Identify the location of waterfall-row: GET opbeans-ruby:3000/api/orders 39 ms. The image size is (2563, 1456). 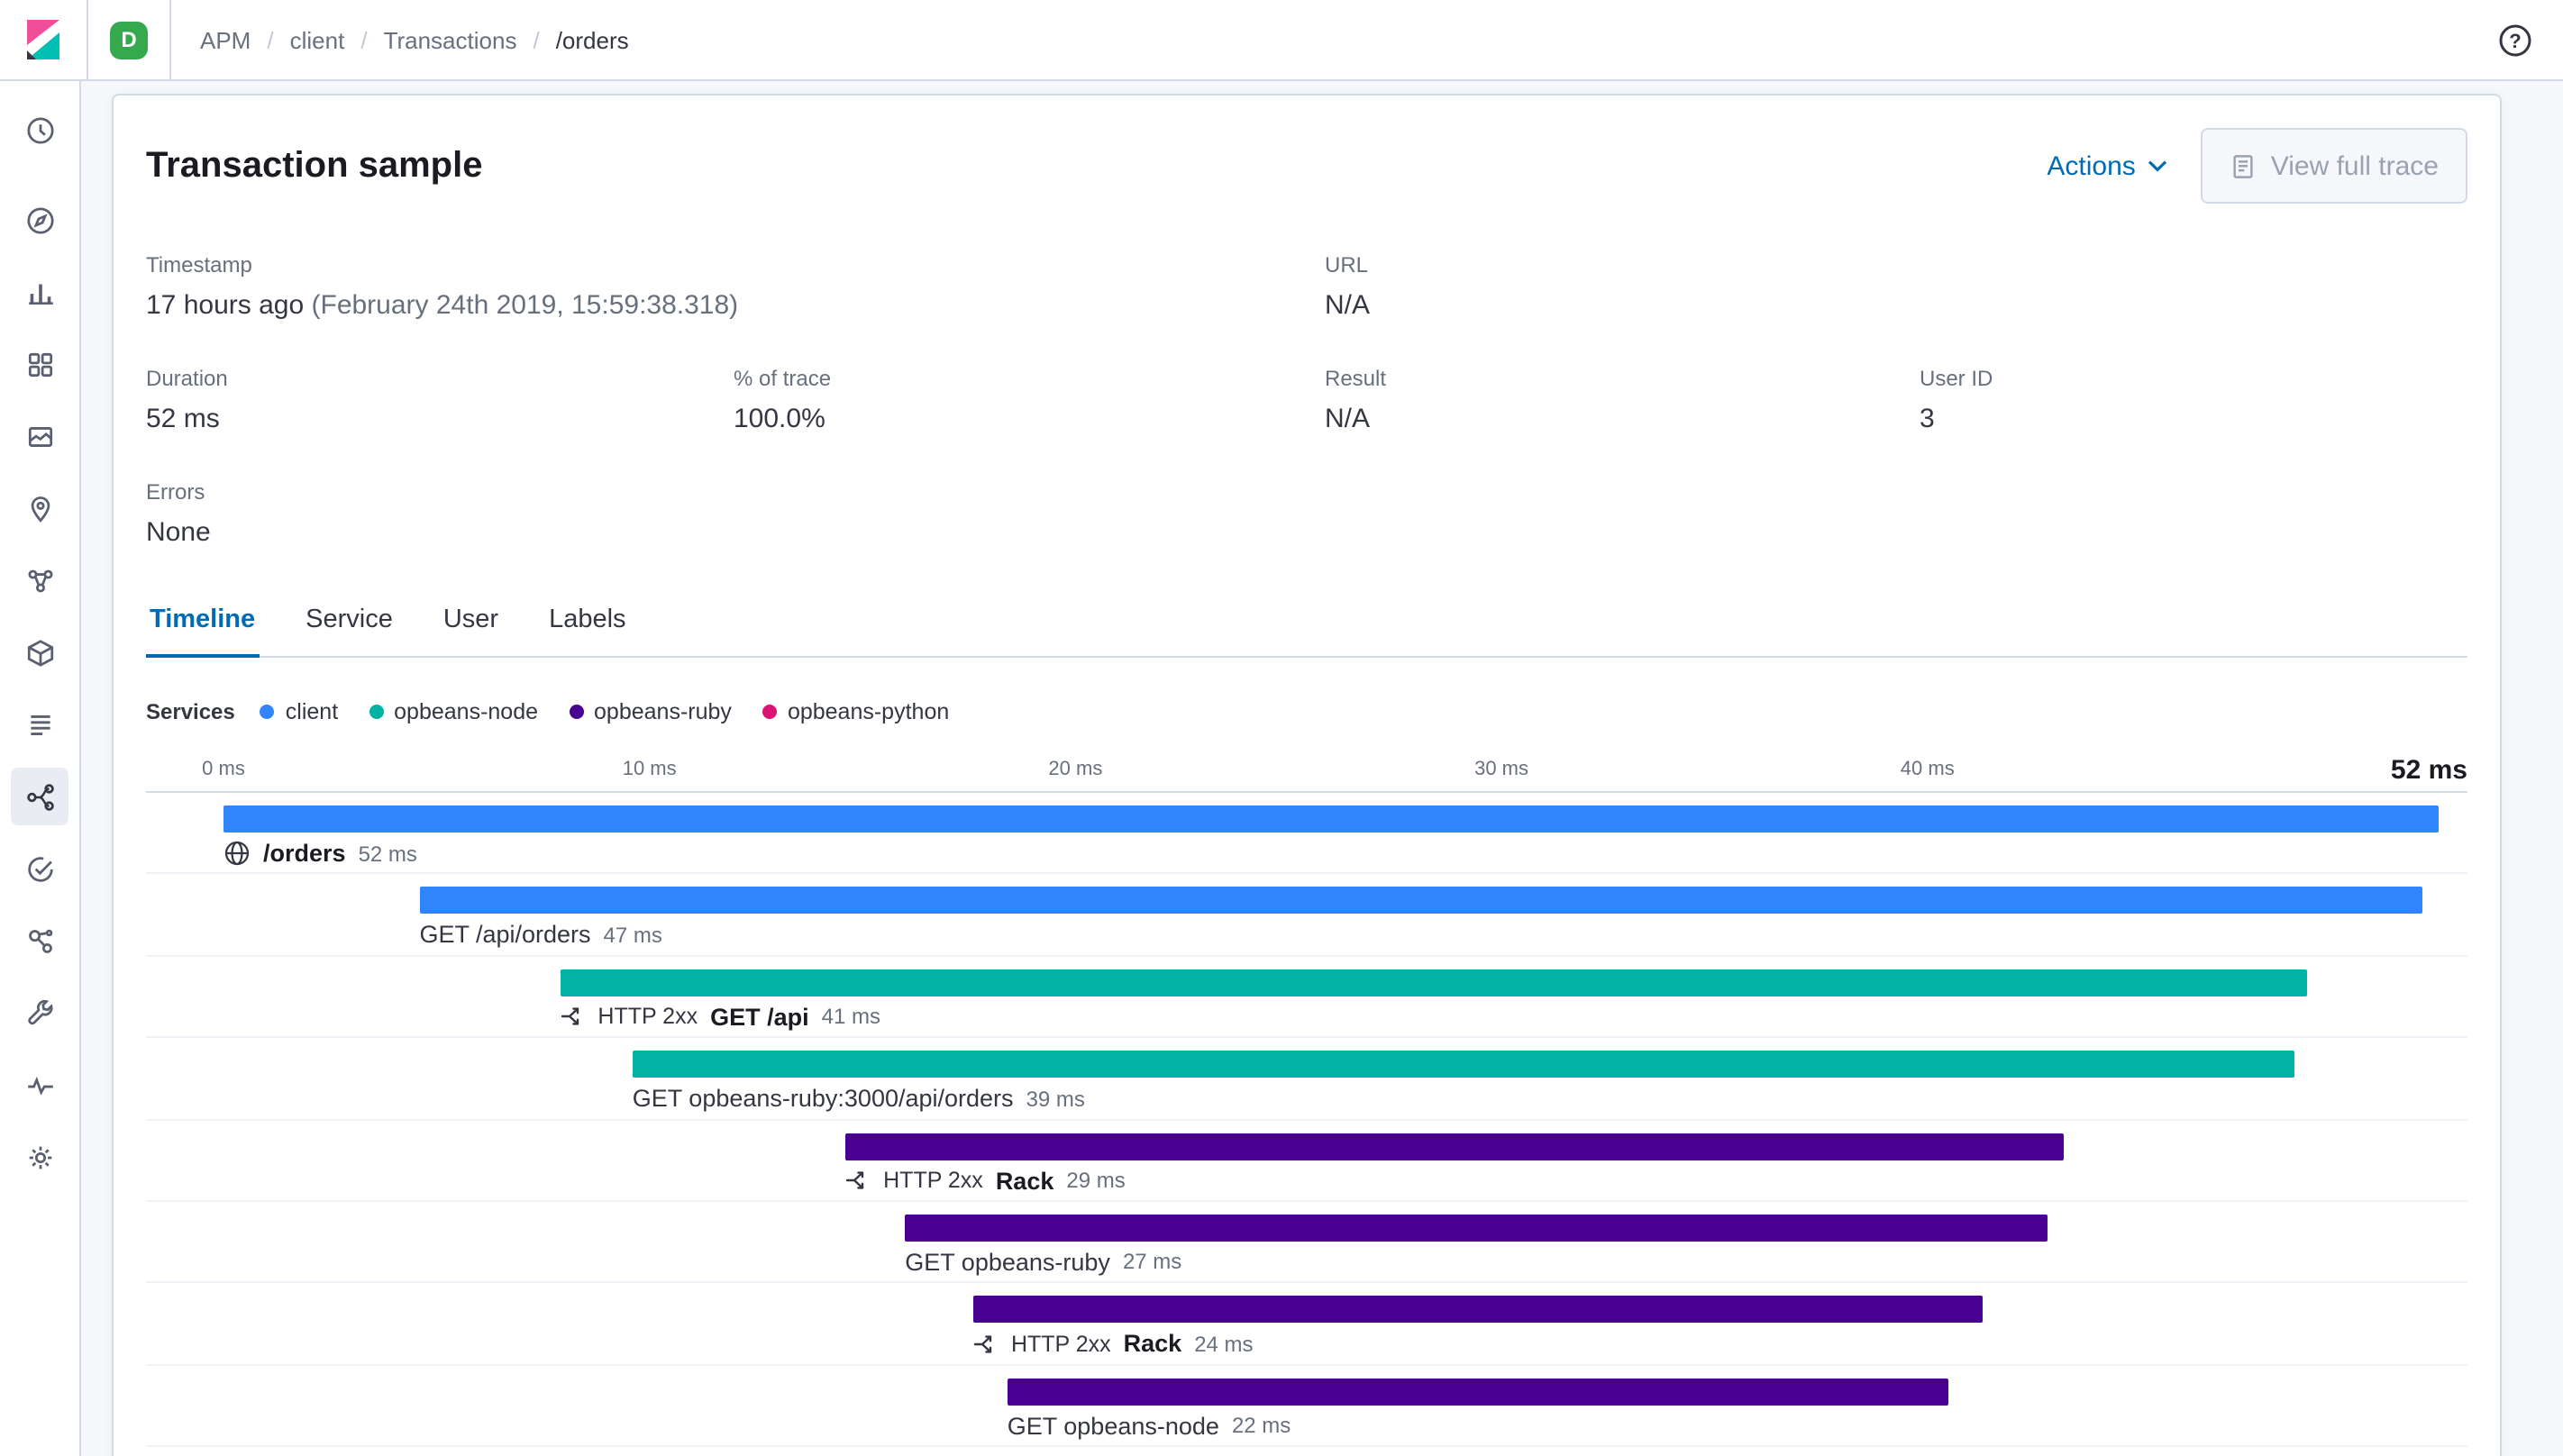
(1307, 1079).